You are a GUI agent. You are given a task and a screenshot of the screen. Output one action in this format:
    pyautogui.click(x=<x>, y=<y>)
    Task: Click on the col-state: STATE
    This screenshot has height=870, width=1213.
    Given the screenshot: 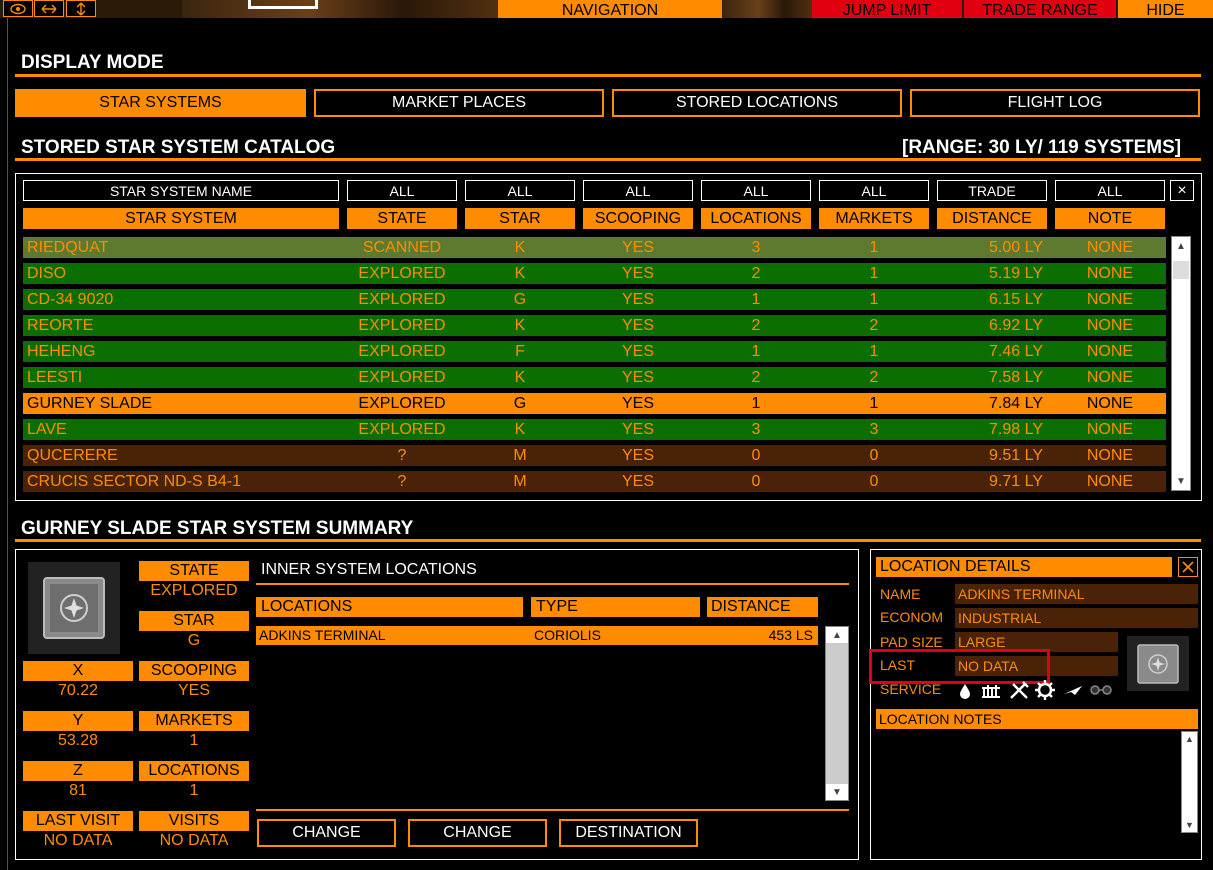 What is the action you would take?
    pyautogui.click(x=402, y=218)
    